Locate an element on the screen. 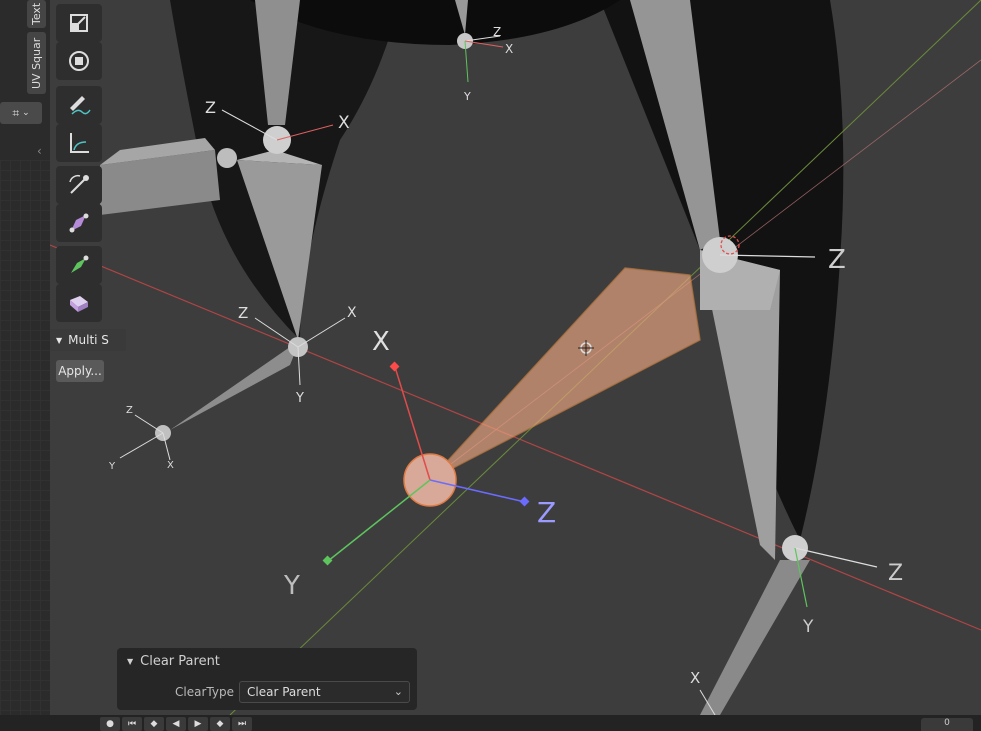 Image resolution: width=981 pixels, height=731 pixels. left-editor-strip: Text UV Squar ⌗ ⌄ ‹ is located at coordinates (25, 357).